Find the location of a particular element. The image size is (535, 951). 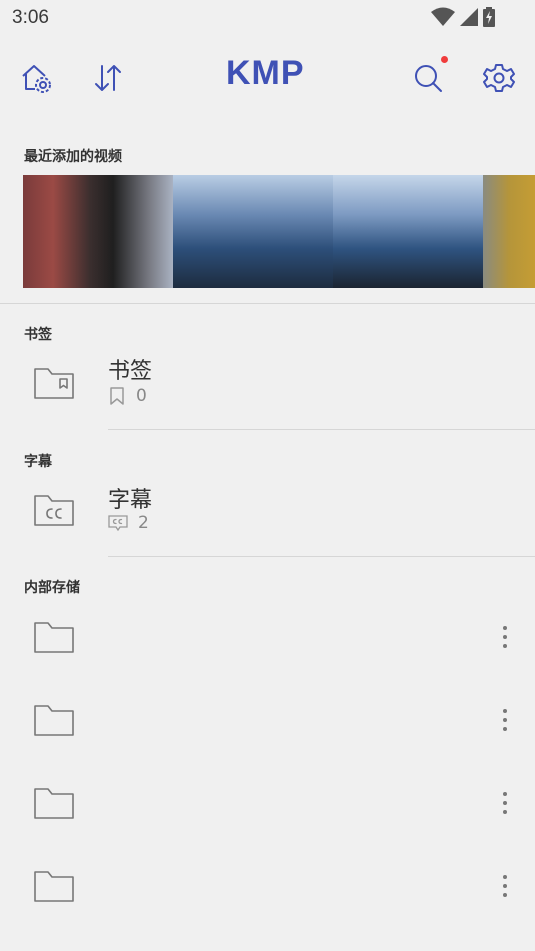

settings-button is located at coordinates (499, 78).